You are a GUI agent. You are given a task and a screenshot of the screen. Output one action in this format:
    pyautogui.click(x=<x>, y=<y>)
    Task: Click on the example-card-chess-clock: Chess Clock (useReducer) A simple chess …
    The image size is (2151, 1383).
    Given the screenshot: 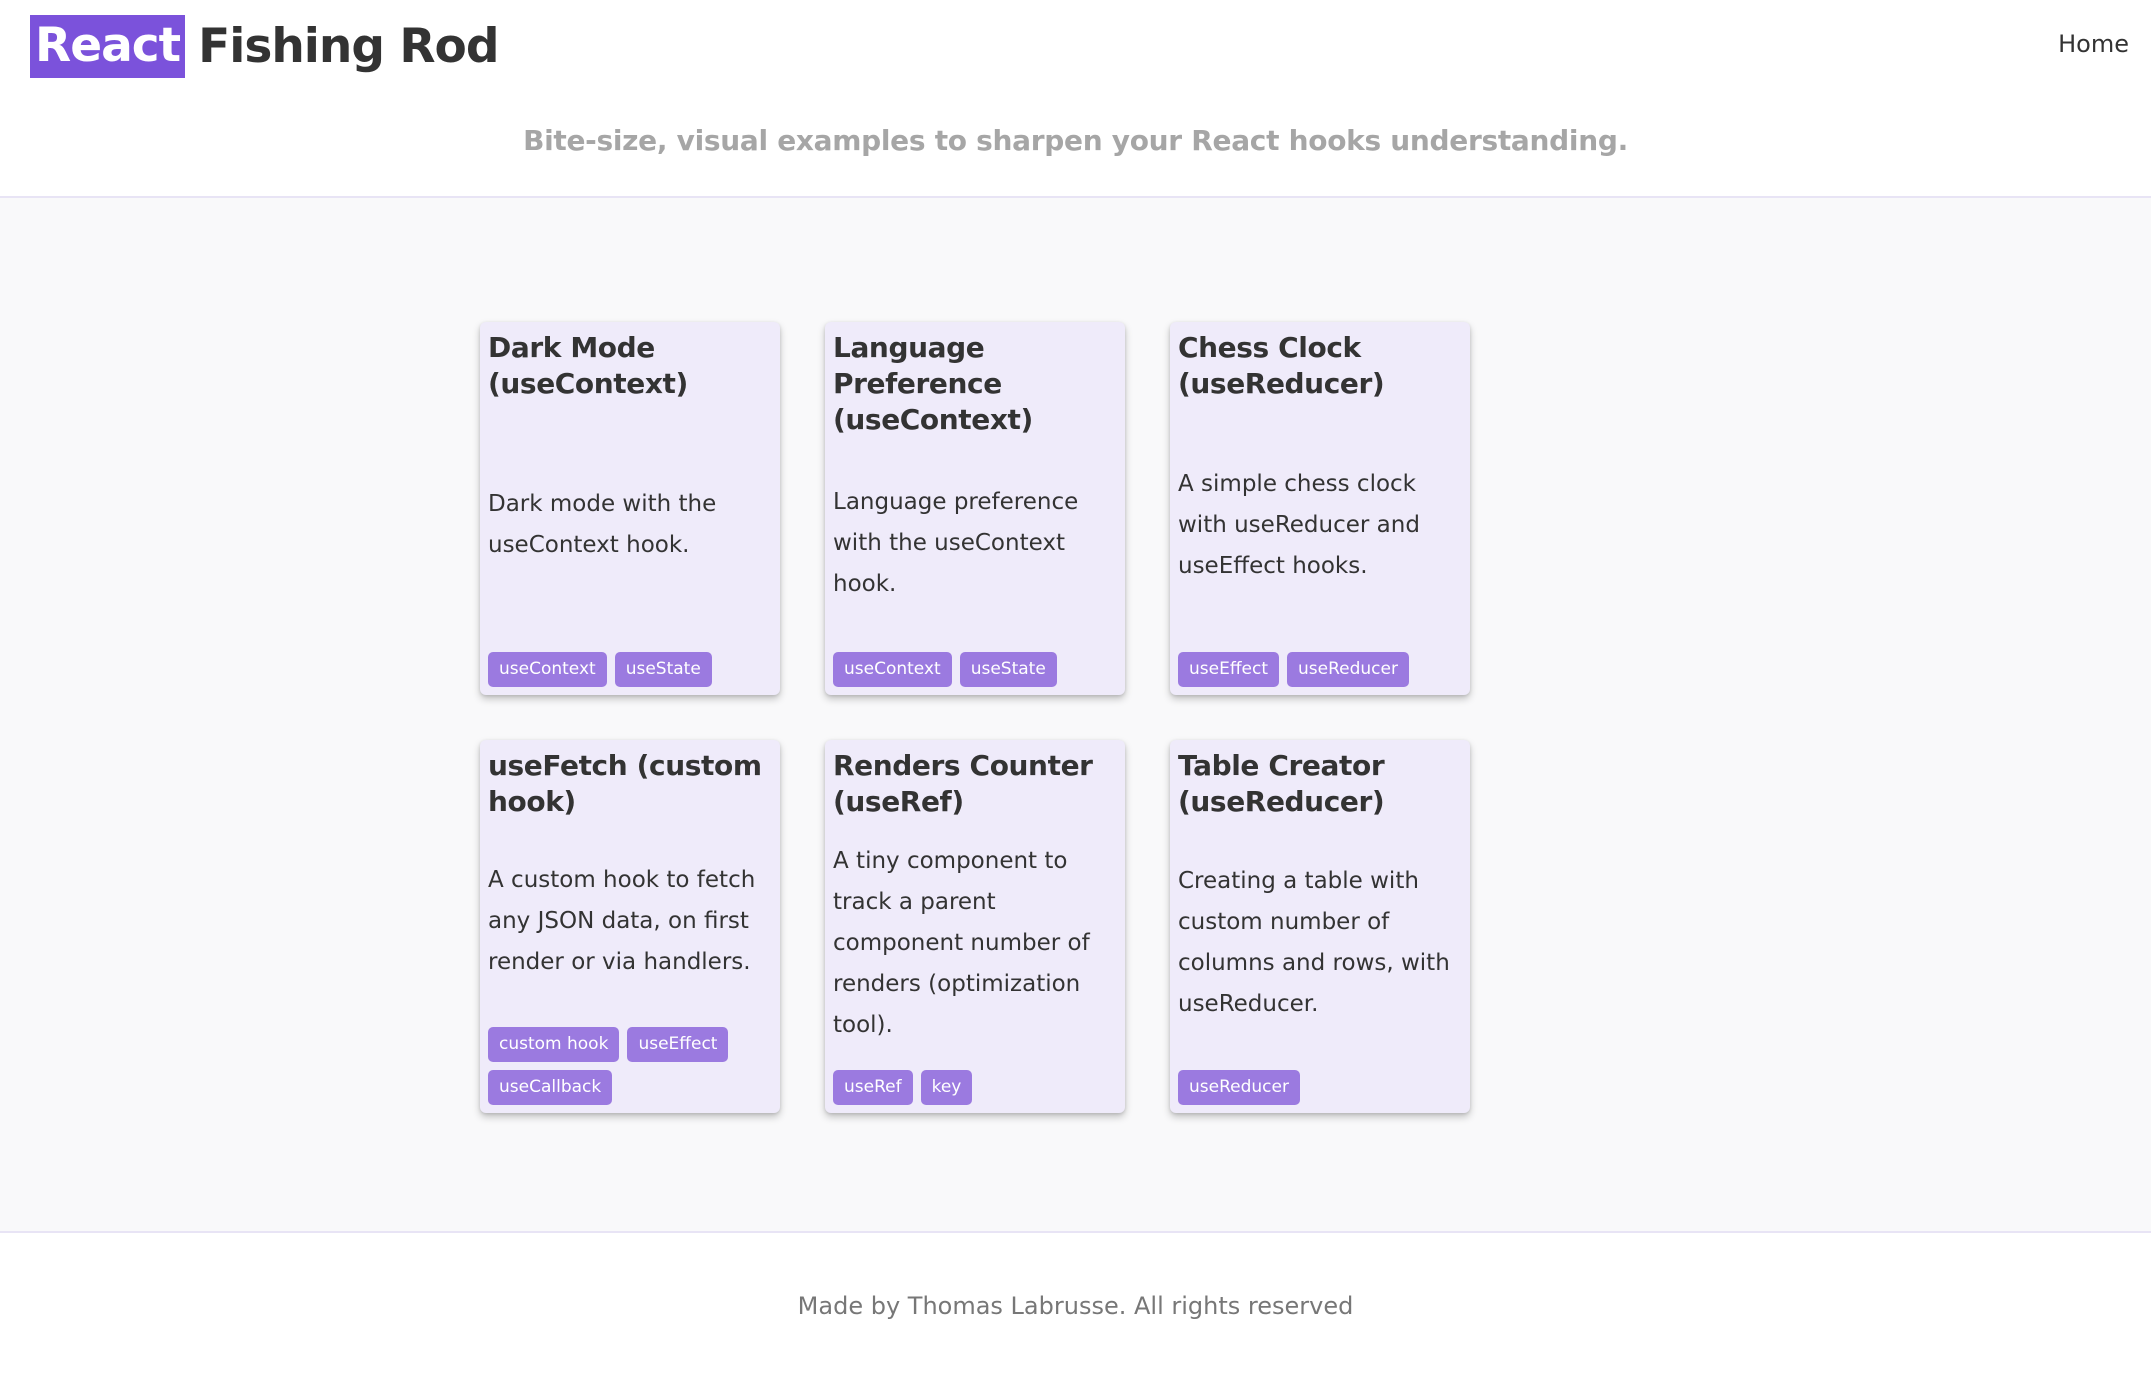 What is the action you would take?
    pyautogui.click(x=1320, y=508)
    